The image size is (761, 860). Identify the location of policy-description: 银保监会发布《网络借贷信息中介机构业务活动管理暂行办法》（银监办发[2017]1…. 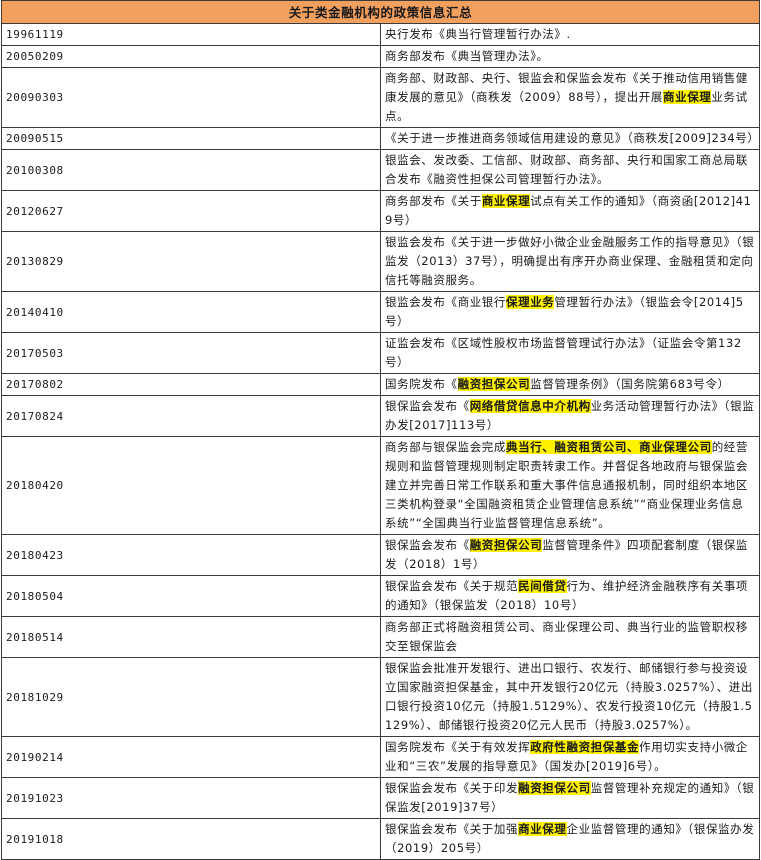
(570, 416).